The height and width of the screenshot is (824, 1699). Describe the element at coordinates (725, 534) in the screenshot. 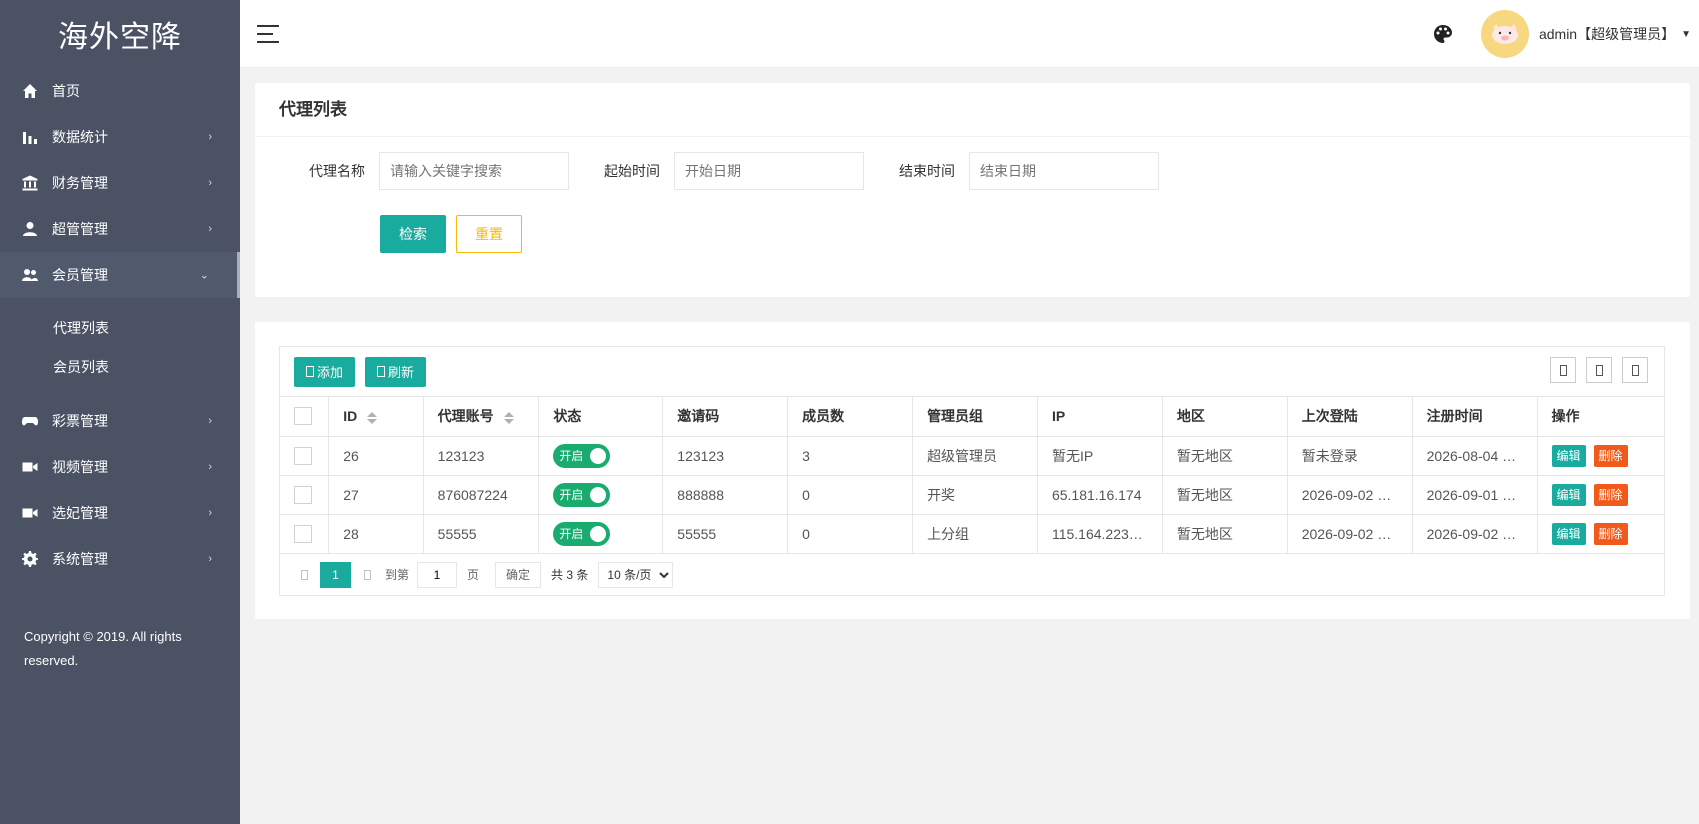

I see `cell-invite: 55555` at that location.